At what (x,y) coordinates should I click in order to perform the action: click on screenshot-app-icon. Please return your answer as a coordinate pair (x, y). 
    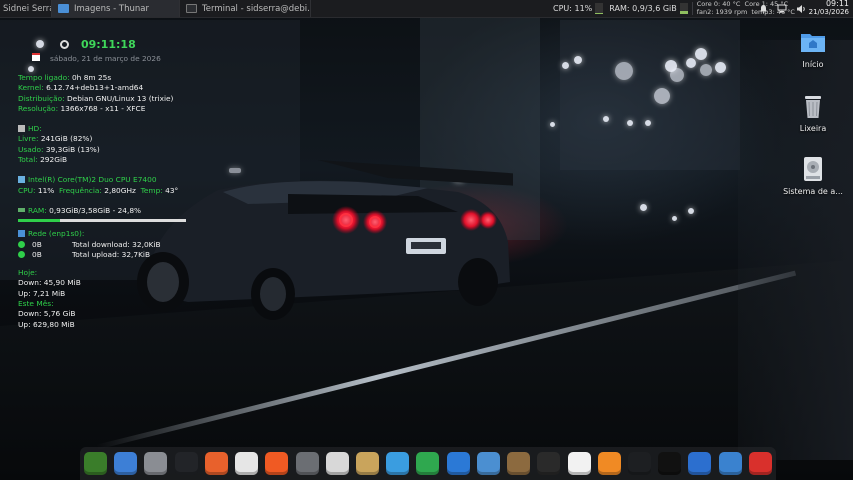
    Looking at the image, I should click on (337, 463).